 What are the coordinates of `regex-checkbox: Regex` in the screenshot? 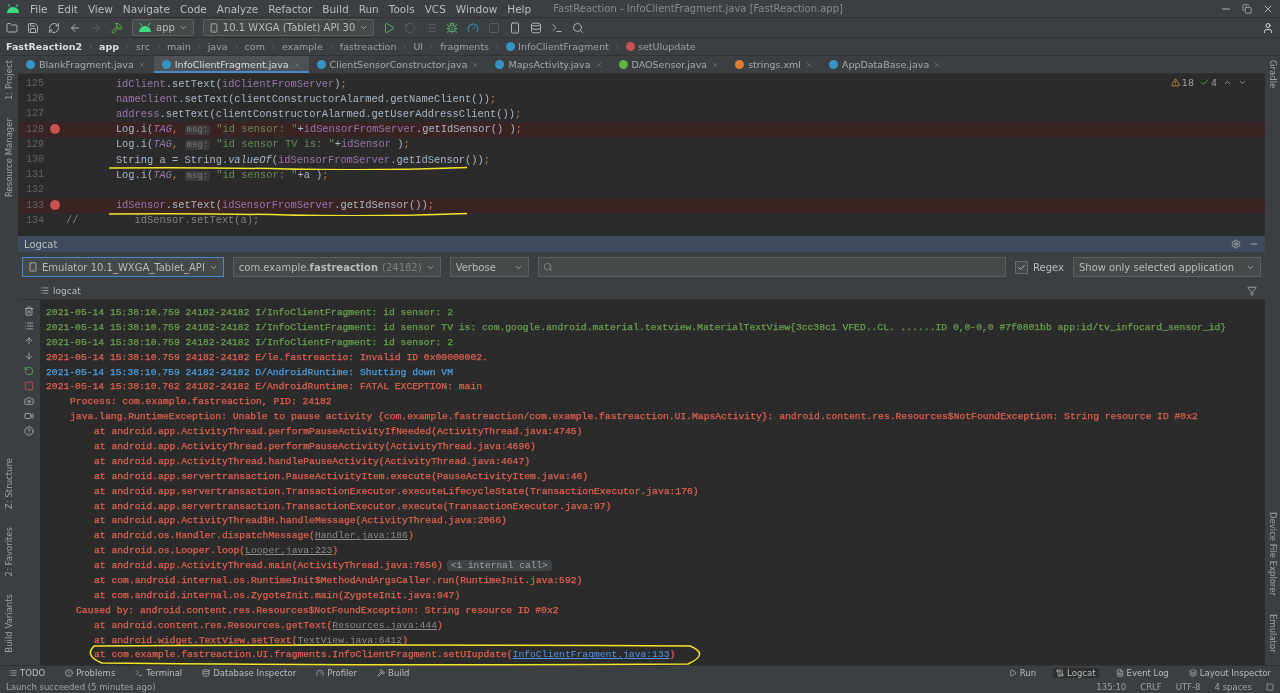 It's located at (1039, 267).